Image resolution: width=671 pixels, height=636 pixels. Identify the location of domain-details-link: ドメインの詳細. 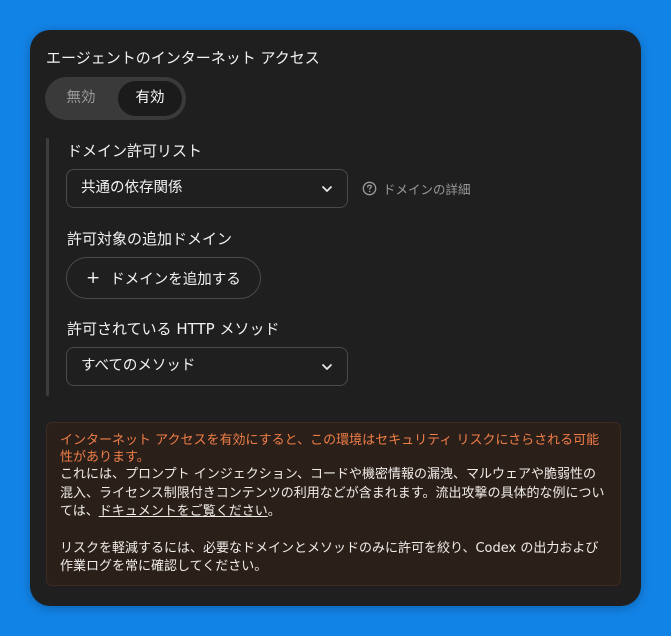
(416, 188).